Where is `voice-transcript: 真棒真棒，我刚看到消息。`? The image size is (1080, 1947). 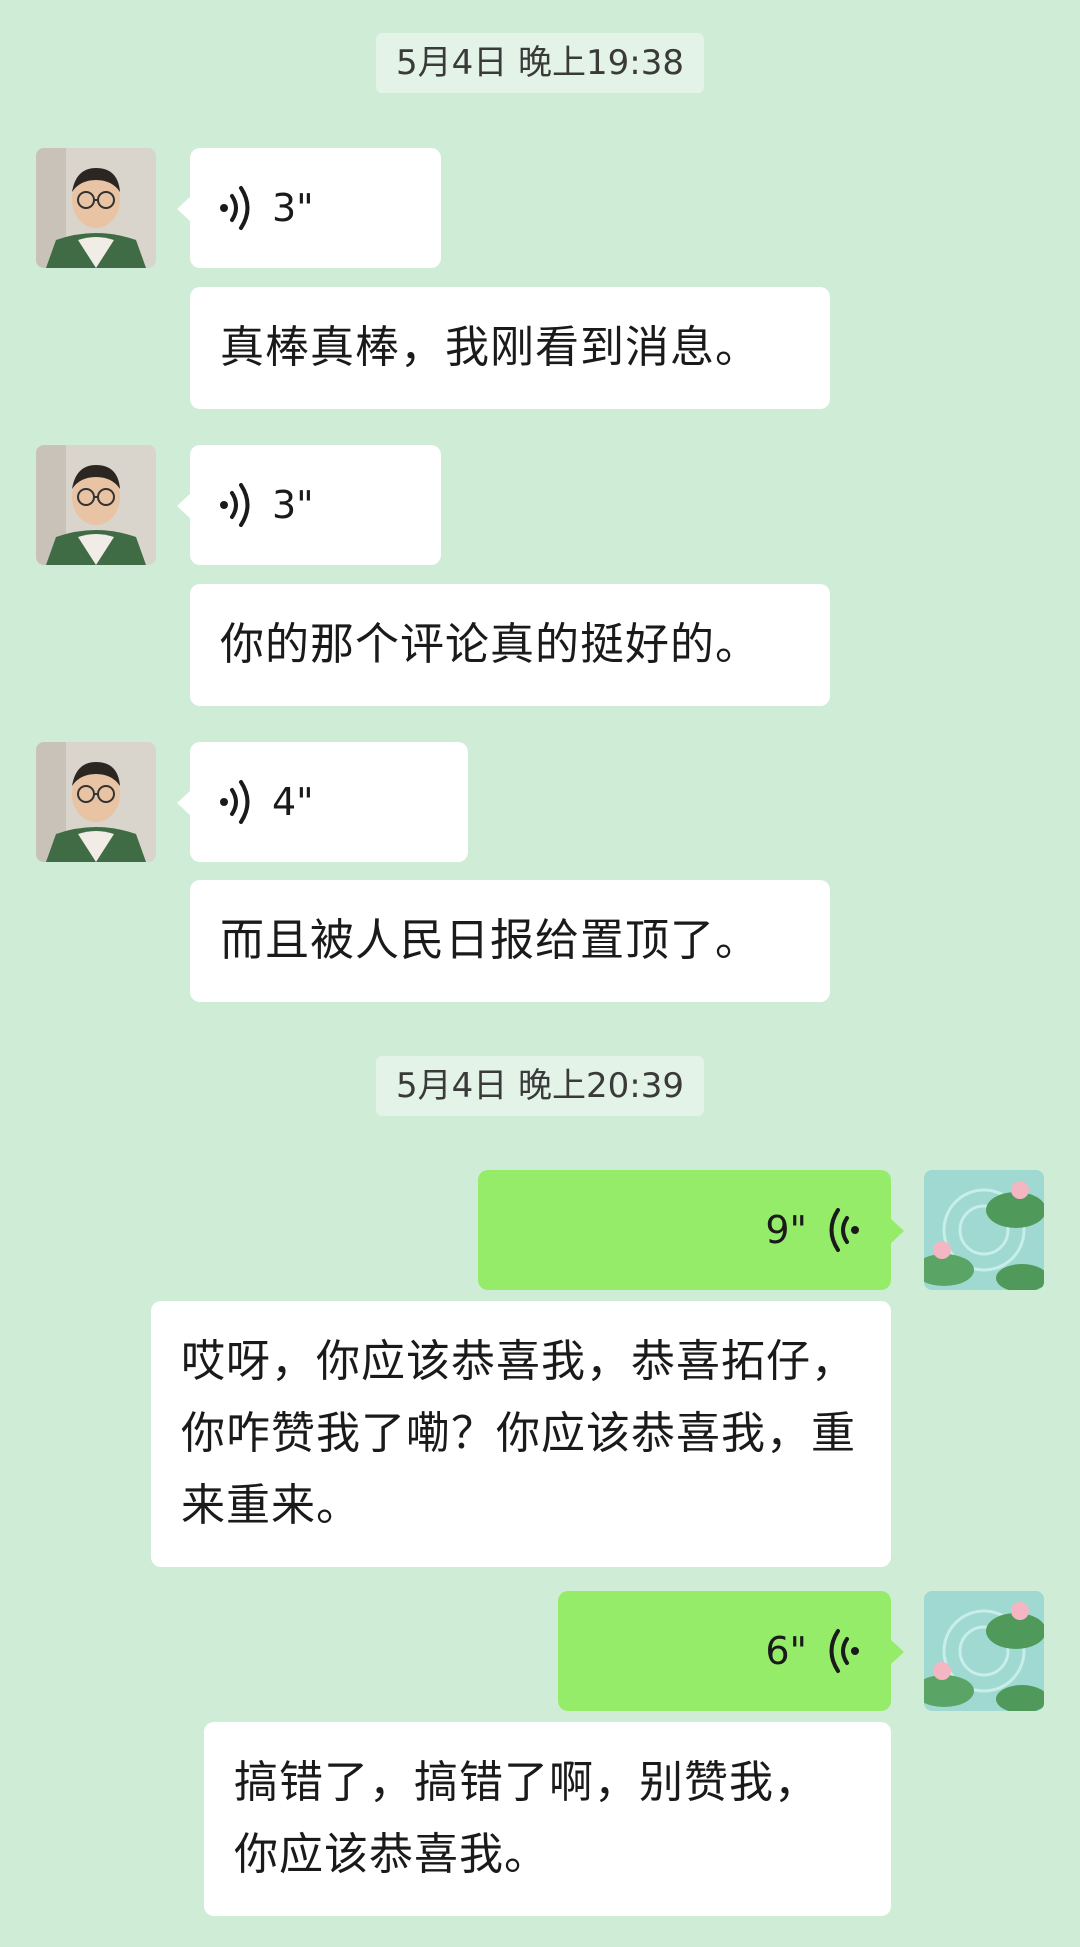
voice-transcript: 真棒真棒，我刚看到消息。 is located at coordinates (510, 348).